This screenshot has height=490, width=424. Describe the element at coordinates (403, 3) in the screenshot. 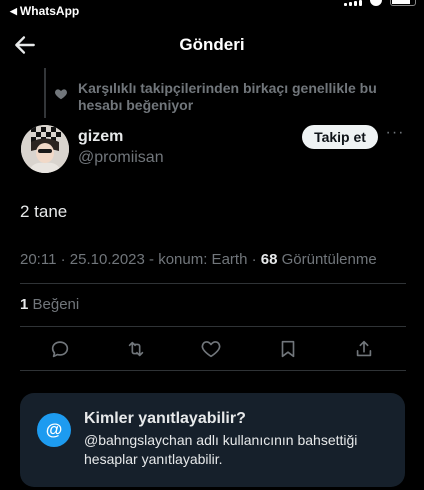

I see `battery-icon` at that location.